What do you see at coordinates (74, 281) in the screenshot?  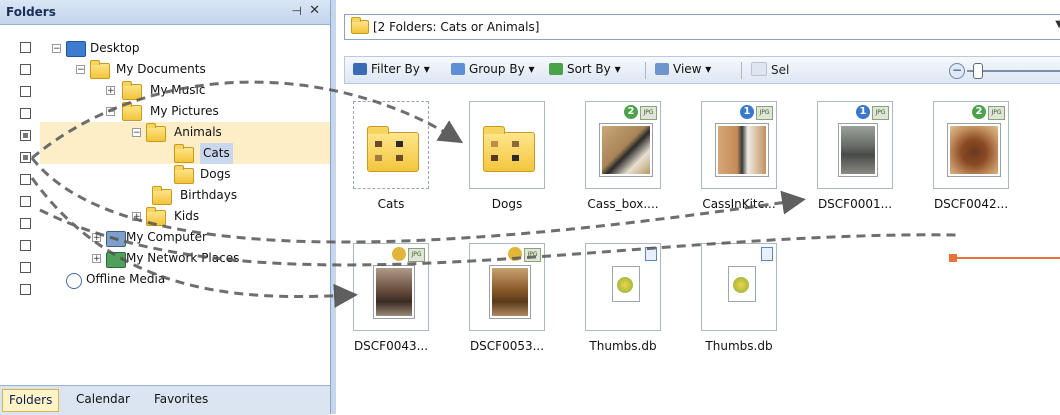 I see `offline-media-icon` at bounding box center [74, 281].